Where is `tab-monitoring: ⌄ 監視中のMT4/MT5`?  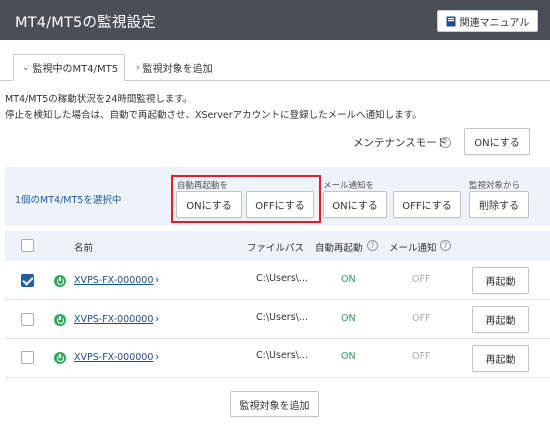
tab-monitoring: ⌄ 監視中のMT4/MT5 is located at coordinates (69, 67).